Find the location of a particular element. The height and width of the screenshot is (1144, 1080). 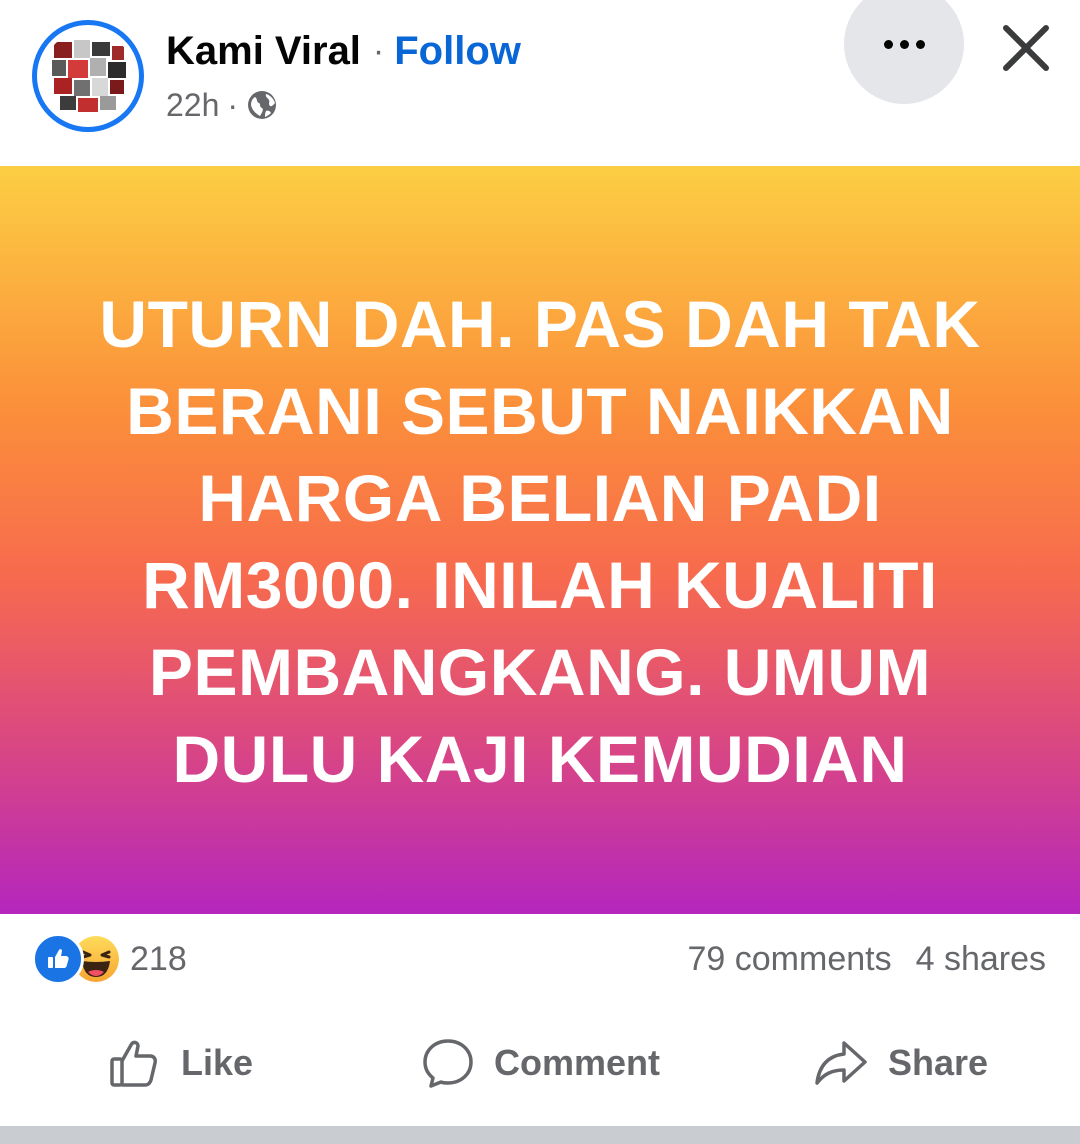

close-button is located at coordinates (1026, 48).